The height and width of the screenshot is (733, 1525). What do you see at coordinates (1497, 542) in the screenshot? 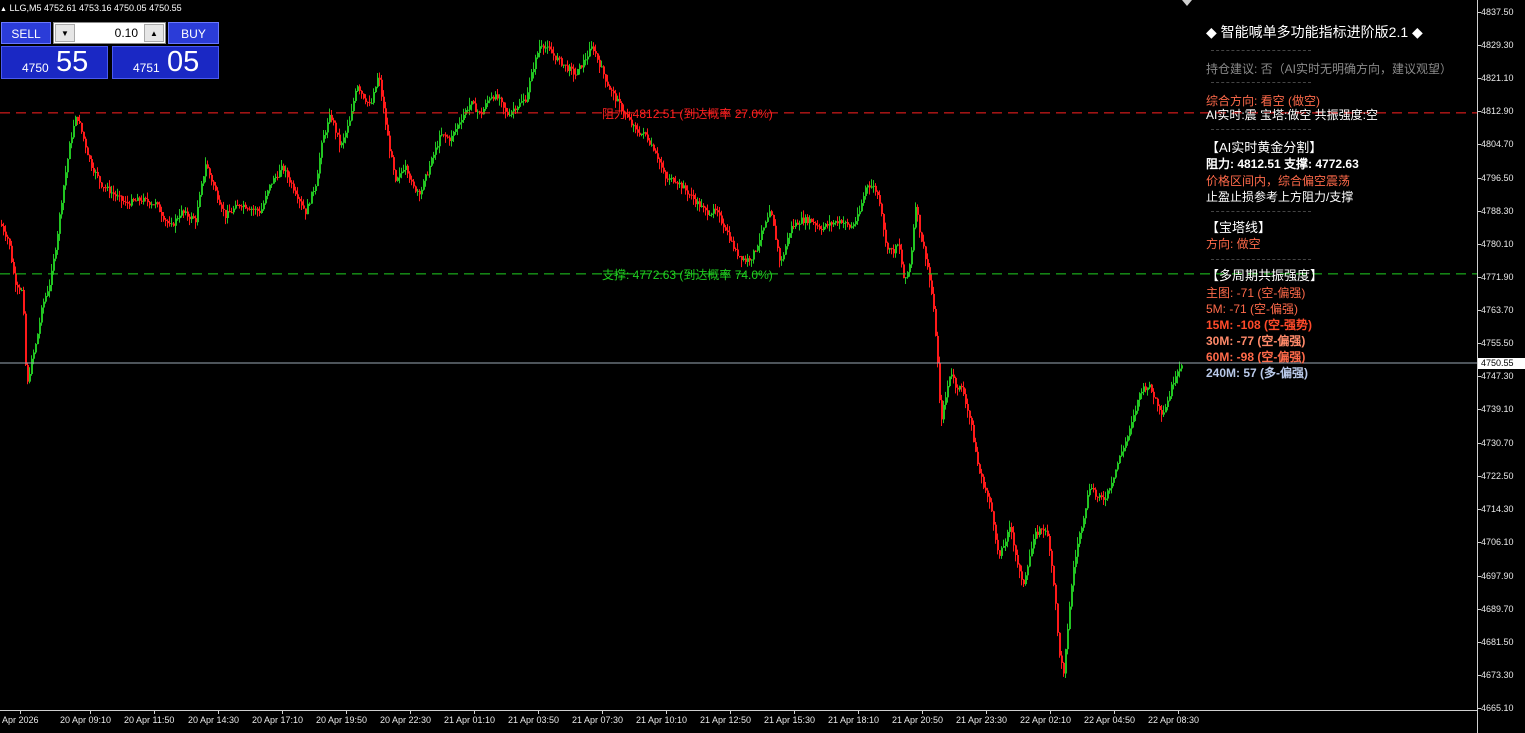
I see `price-tick-label: 4706.10` at bounding box center [1497, 542].